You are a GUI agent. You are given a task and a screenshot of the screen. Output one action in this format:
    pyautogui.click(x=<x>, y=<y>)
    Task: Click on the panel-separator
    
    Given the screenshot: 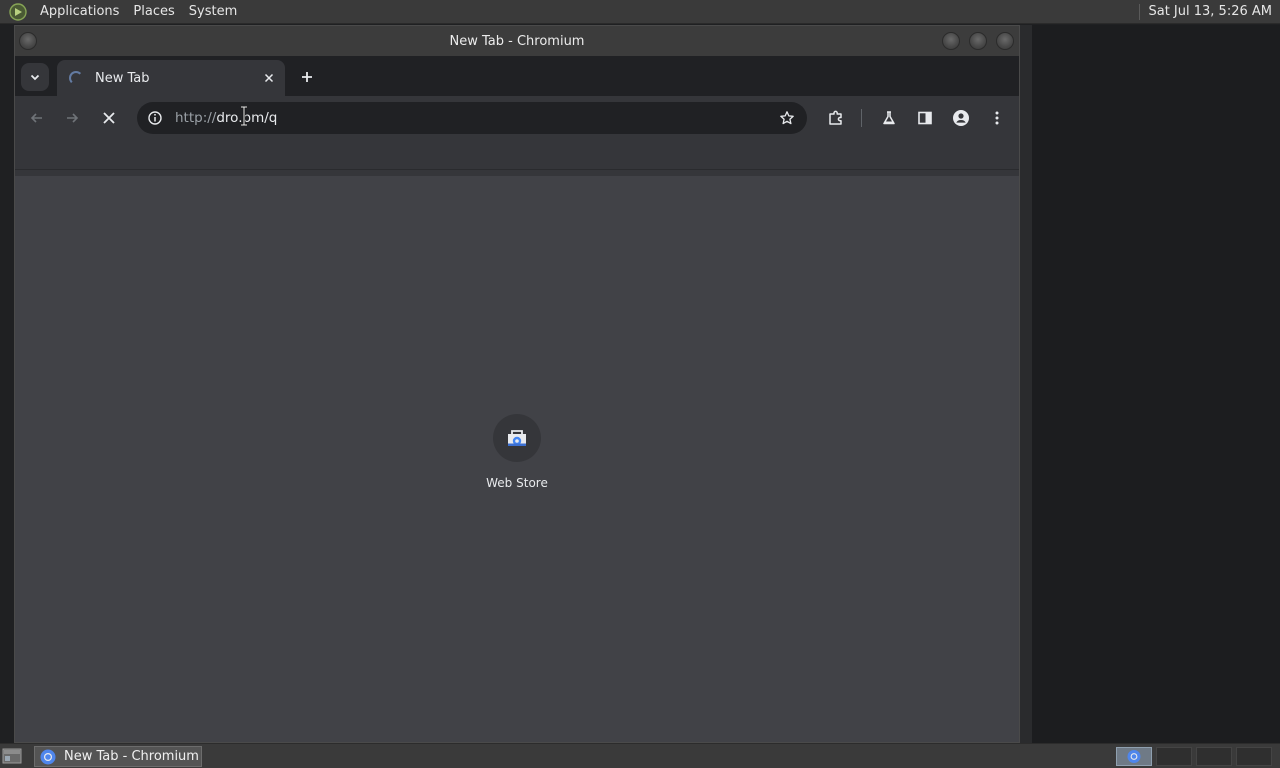 What is the action you would take?
    pyautogui.click(x=1140, y=11)
    